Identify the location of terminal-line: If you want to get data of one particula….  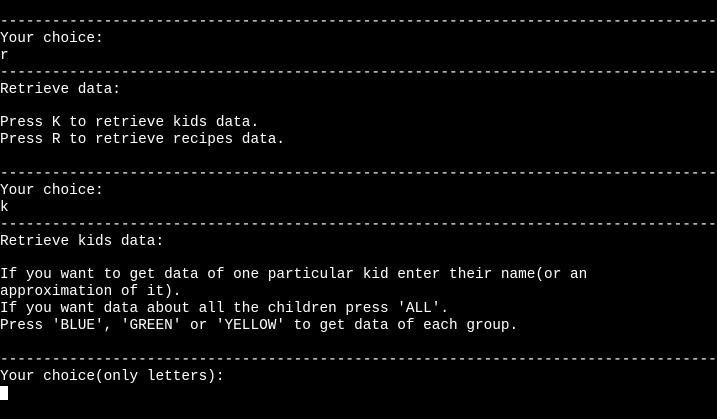
(294, 275).